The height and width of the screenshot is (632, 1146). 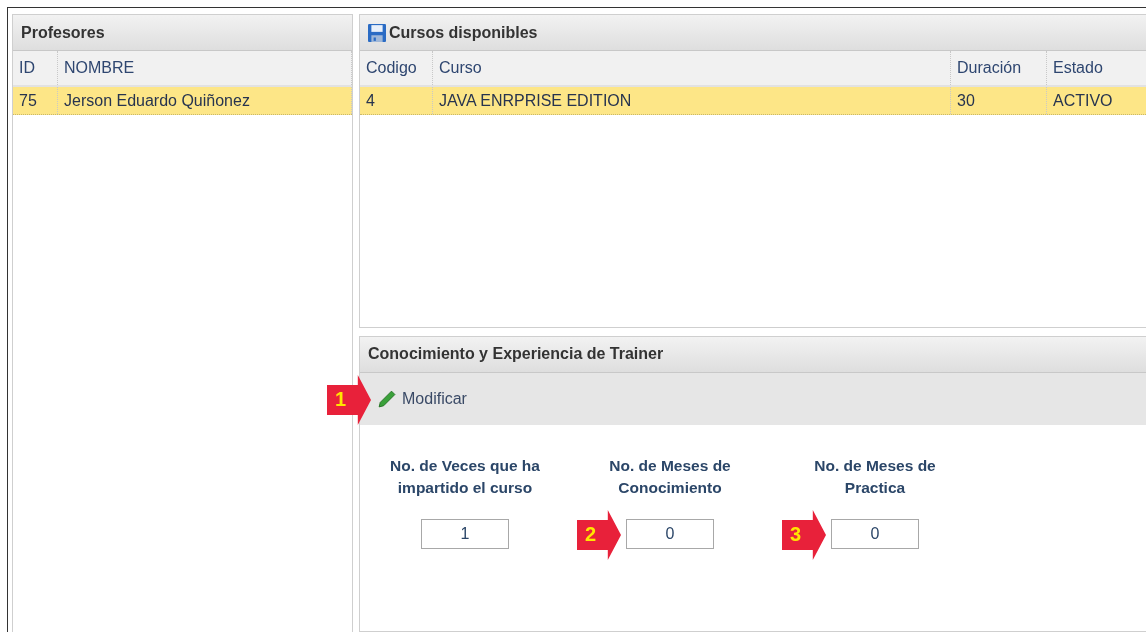 I want to click on field-label: No. de Meses de Practica, so click(x=875, y=476).